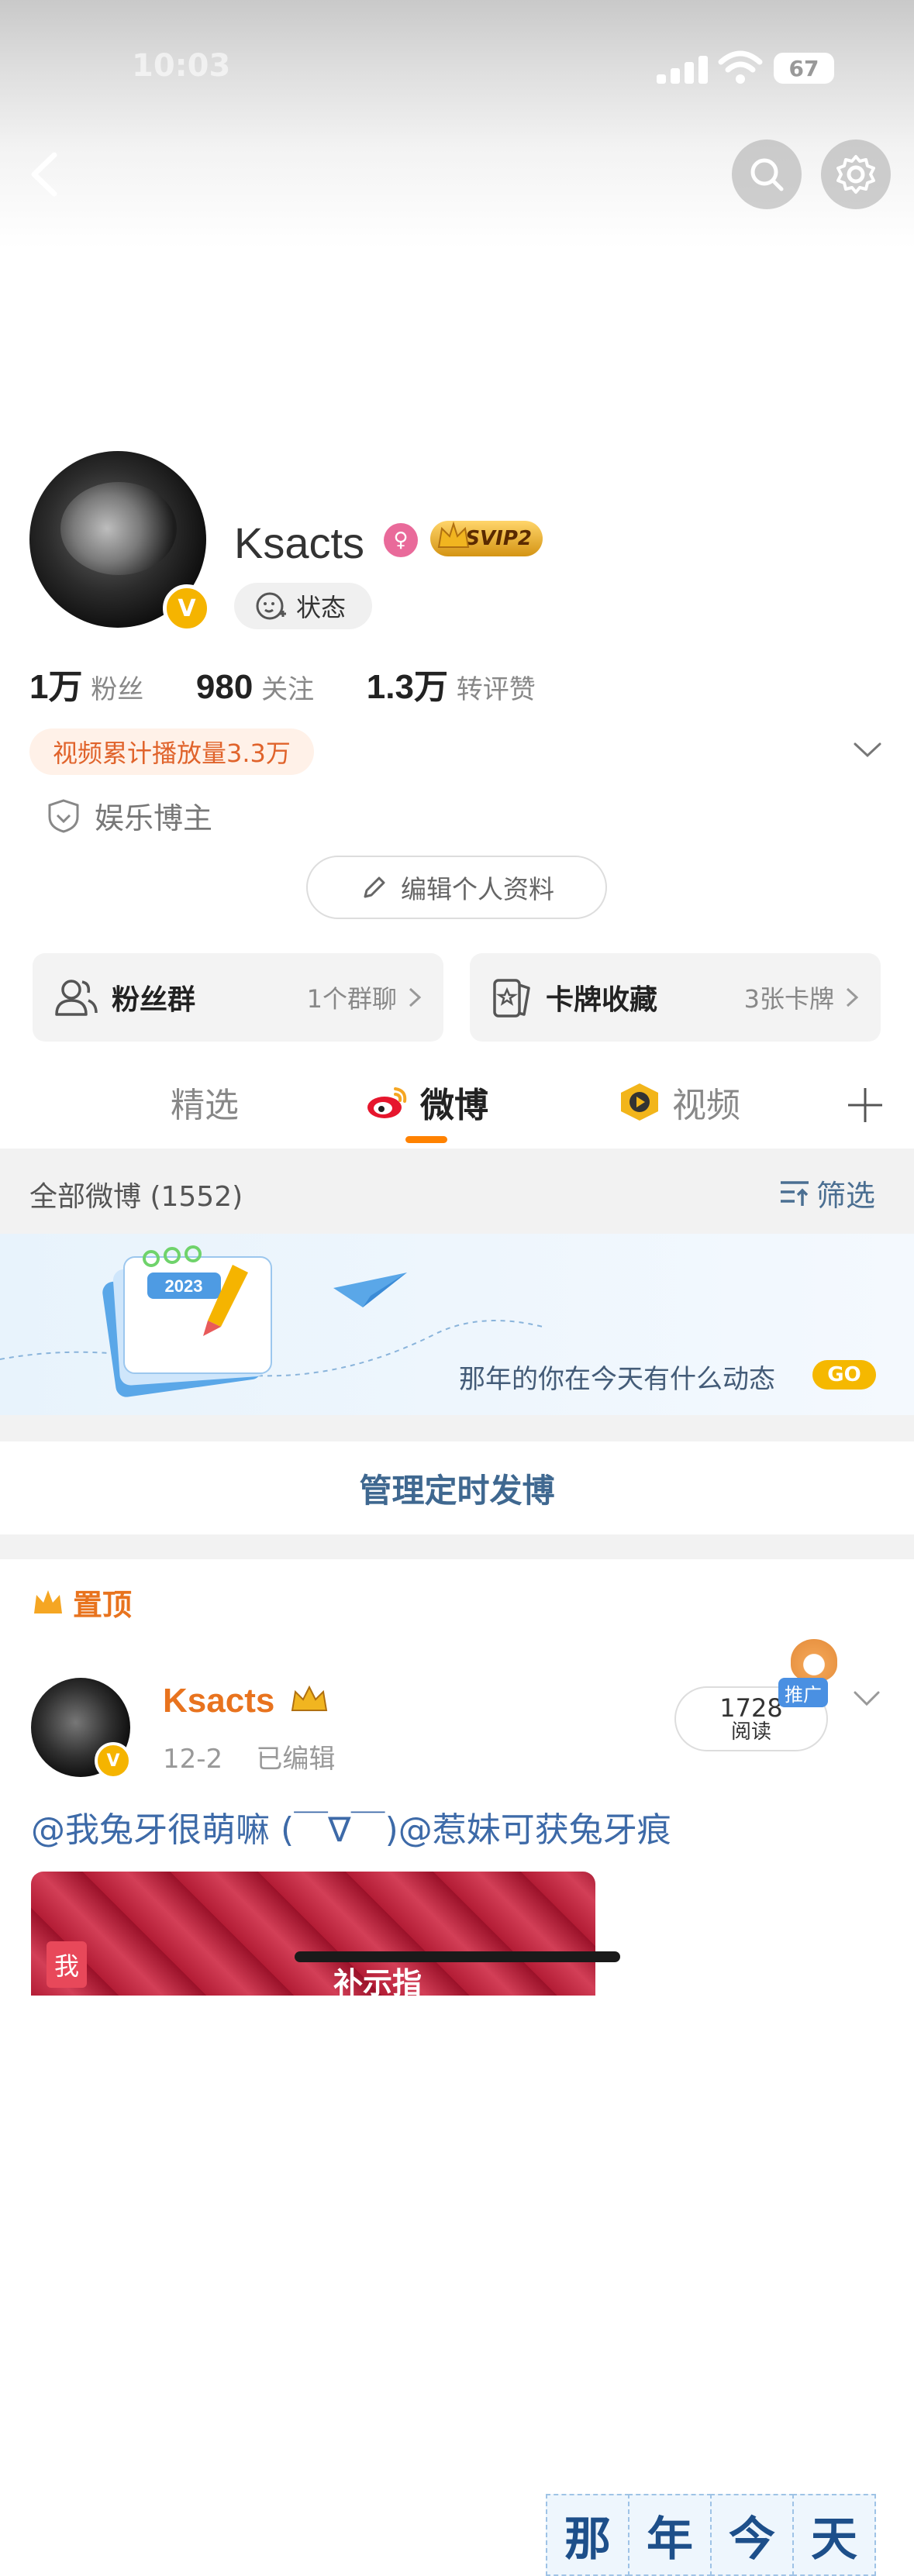 The image size is (914, 2576). I want to click on interactions-label: 转评赞, so click(496, 689).